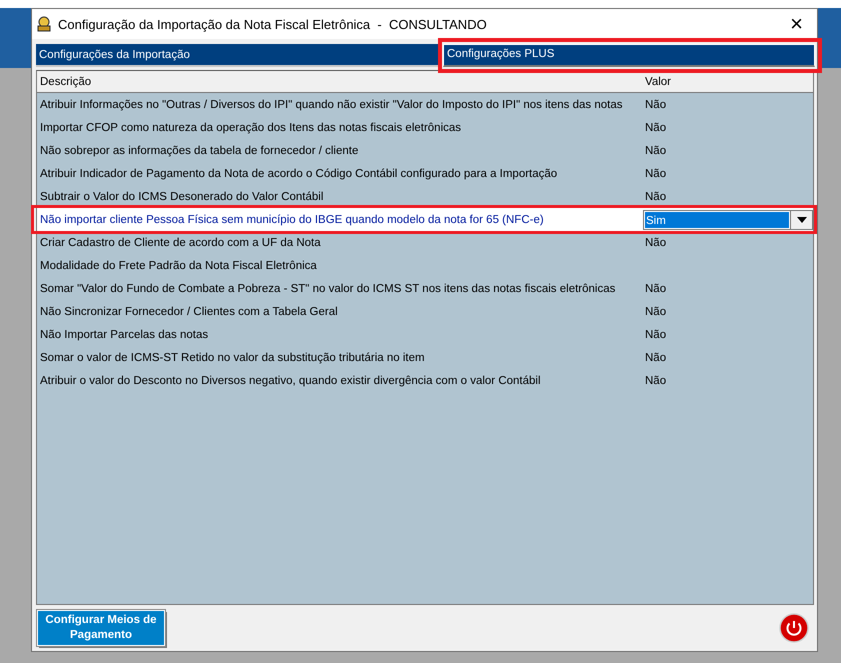 Image resolution: width=841 pixels, height=663 pixels. I want to click on table-cell-text: Importar CFOP como natureza da operação dos Itens das notas fiscais eletrônicas, so click(250, 128).